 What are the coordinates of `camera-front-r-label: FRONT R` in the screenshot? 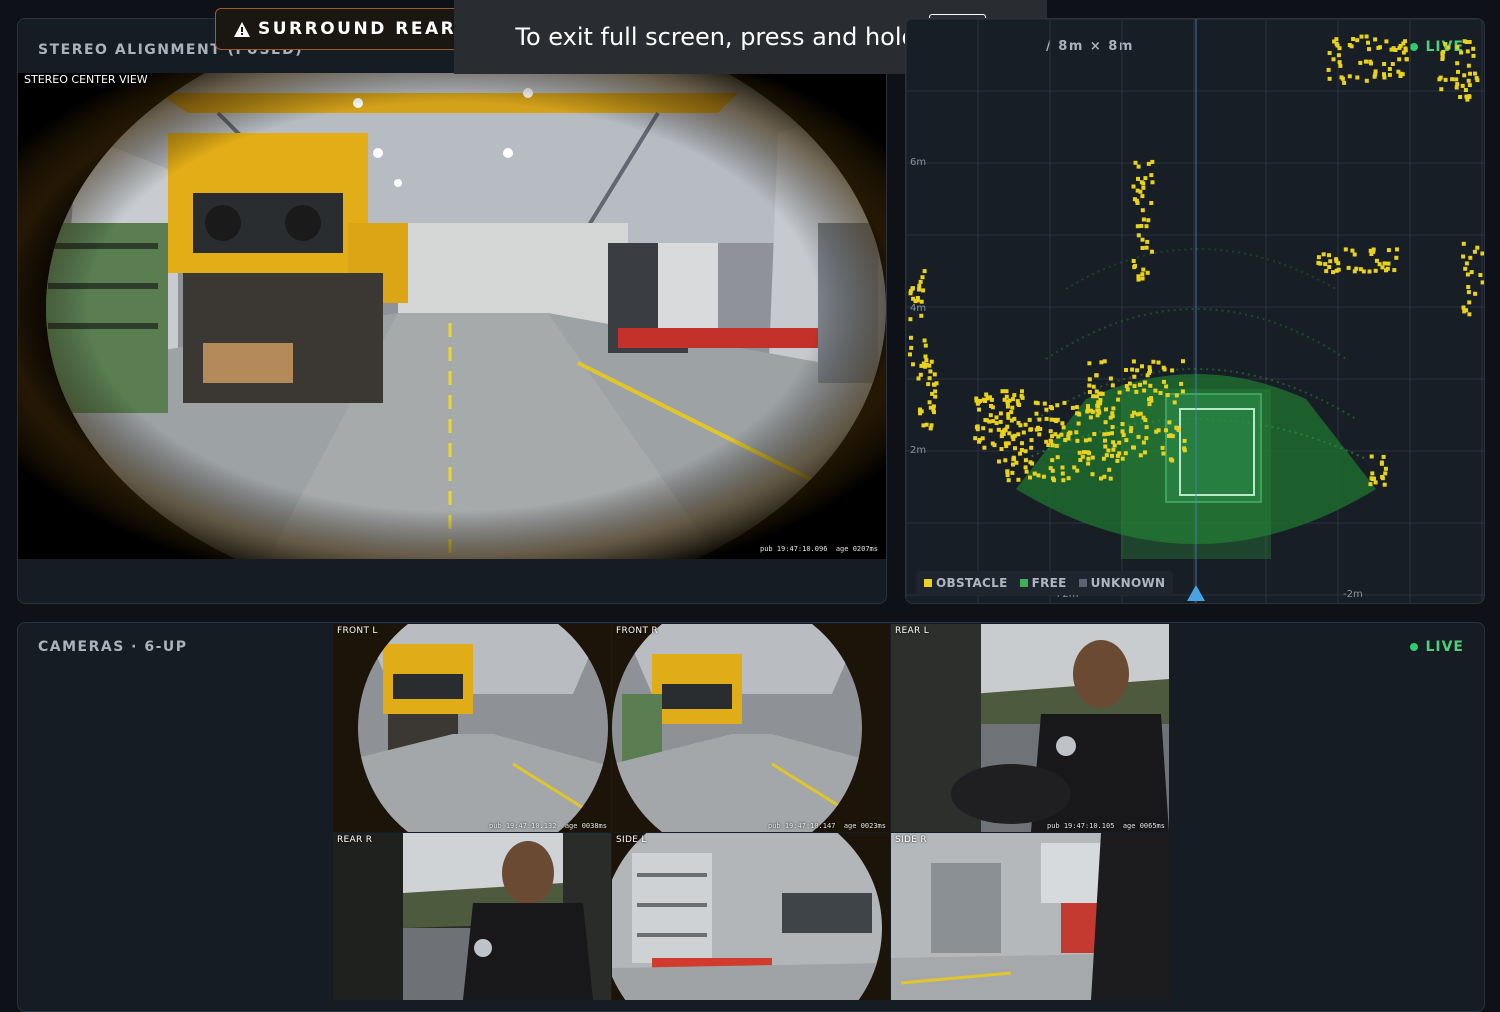 It's located at (637, 631).